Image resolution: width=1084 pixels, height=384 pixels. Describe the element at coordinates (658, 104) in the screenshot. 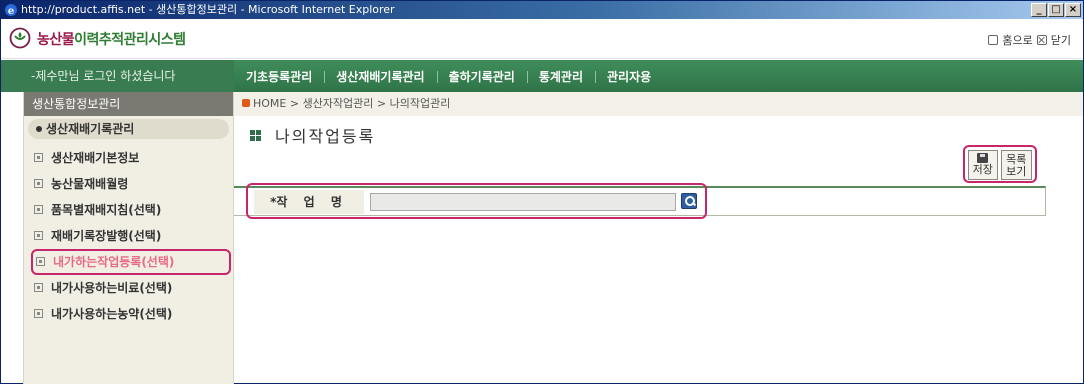

I see `breadcrumb: HOME > 생산자작업관리 > 나의작업관리` at that location.